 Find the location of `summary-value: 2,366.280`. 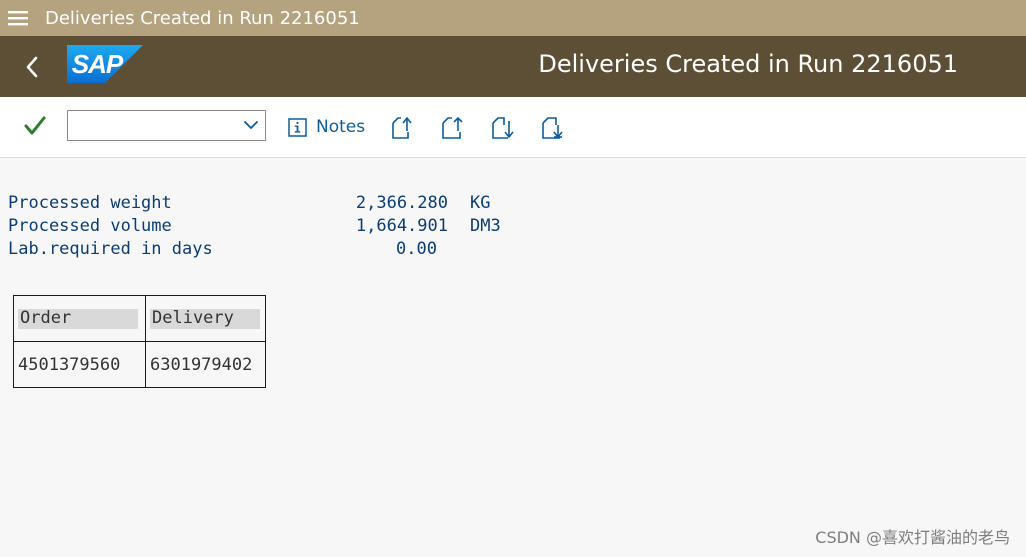

summary-value: 2,366.280 is located at coordinates (401, 203).